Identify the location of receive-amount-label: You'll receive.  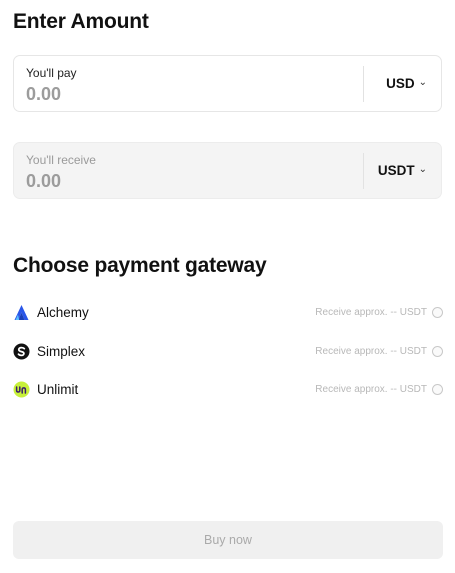
(61, 160).